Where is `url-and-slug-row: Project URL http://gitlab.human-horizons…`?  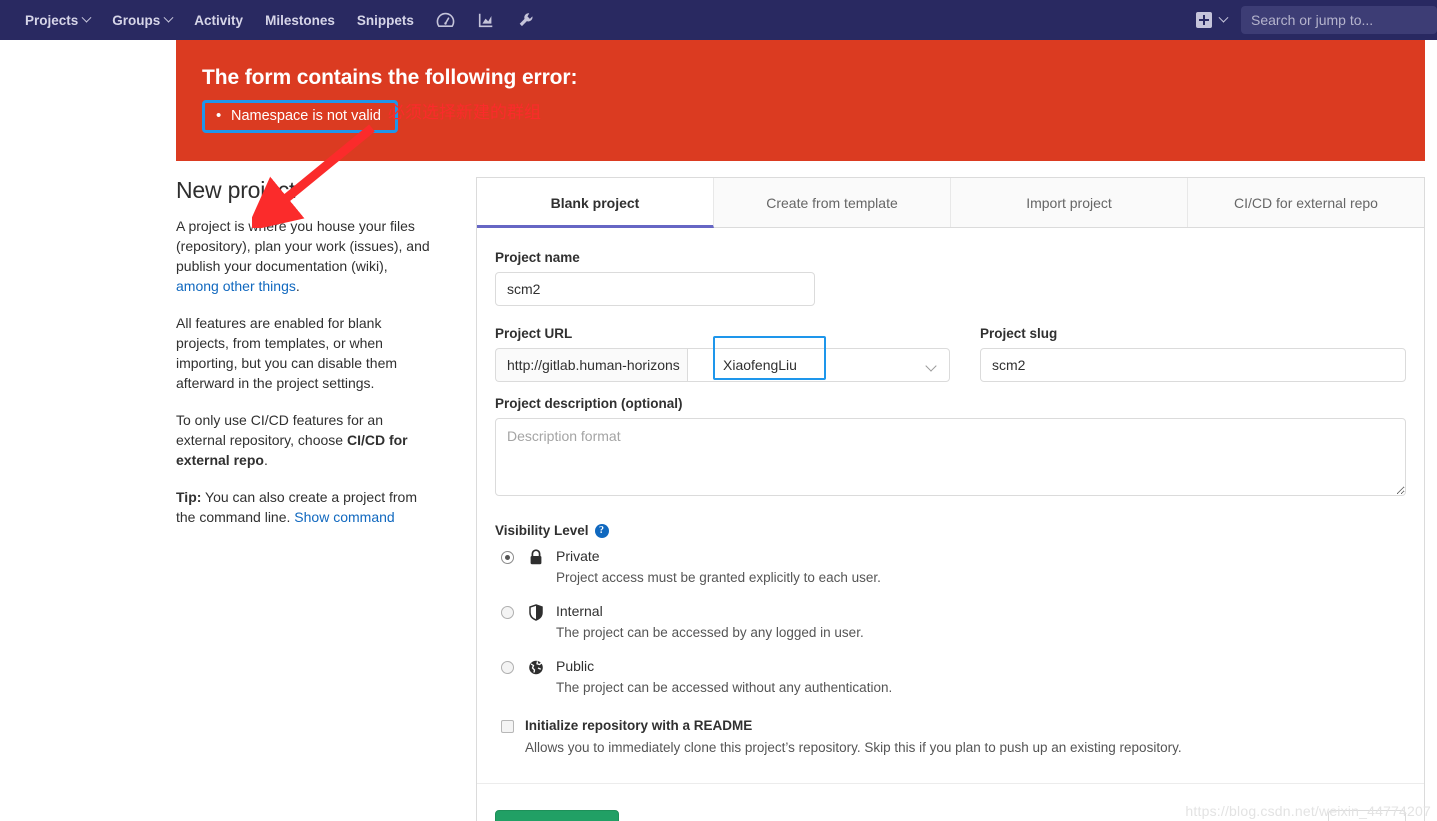
url-and-slug-row: Project URL http://gitlab.human-horizons… is located at coordinates (950, 354).